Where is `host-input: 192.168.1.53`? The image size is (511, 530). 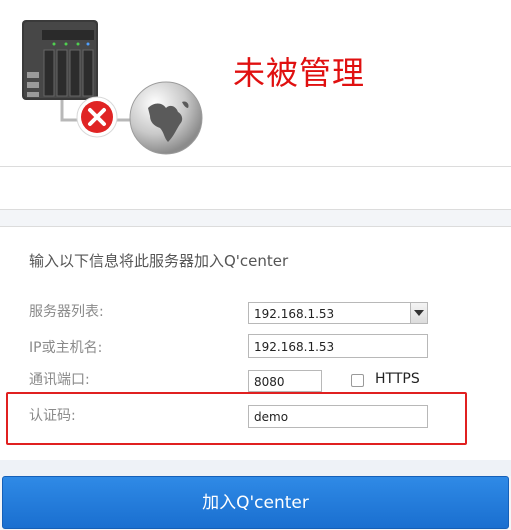 host-input: 192.168.1.53 is located at coordinates (338, 346).